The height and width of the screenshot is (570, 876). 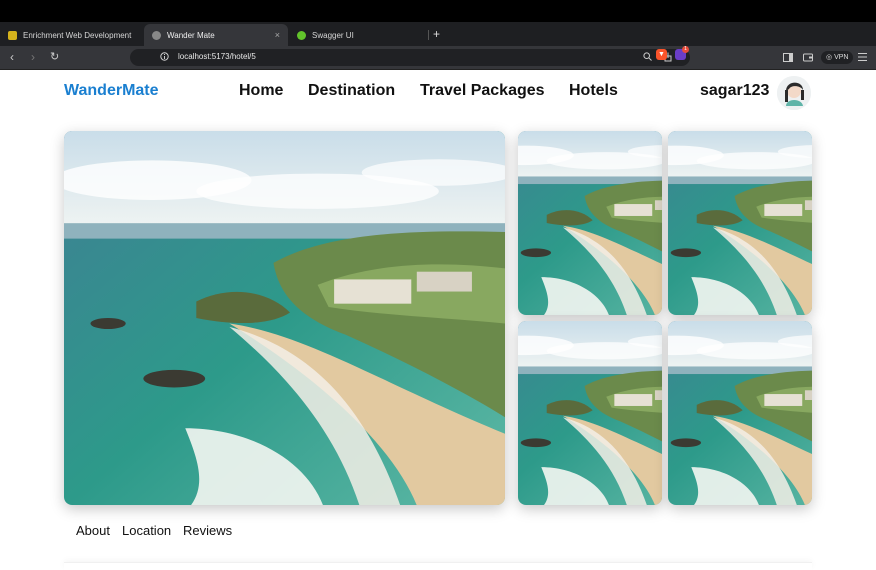 I want to click on nav-home: Home, so click(x=261, y=91).